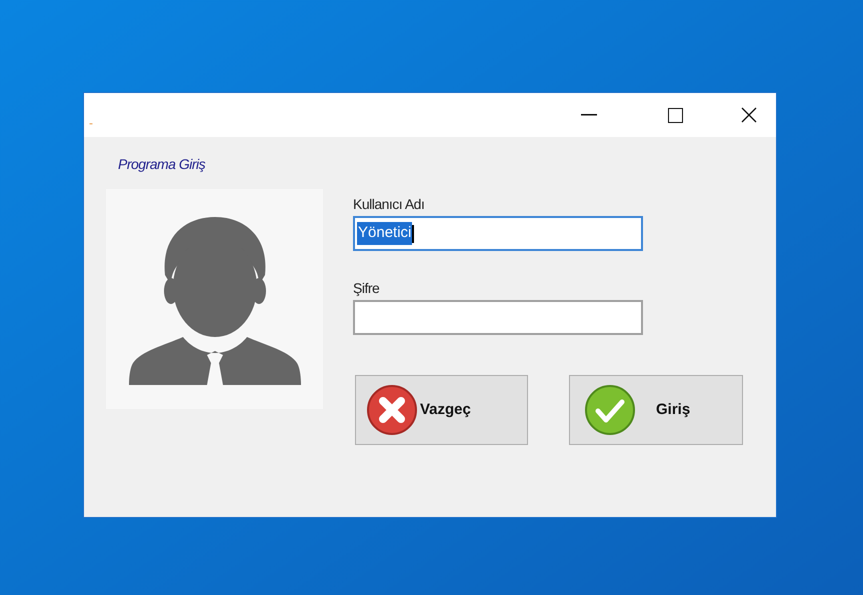  What do you see at coordinates (162, 164) in the screenshot?
I see `dialog-heading: Programa Giriş` at bounding box center [162, 164].